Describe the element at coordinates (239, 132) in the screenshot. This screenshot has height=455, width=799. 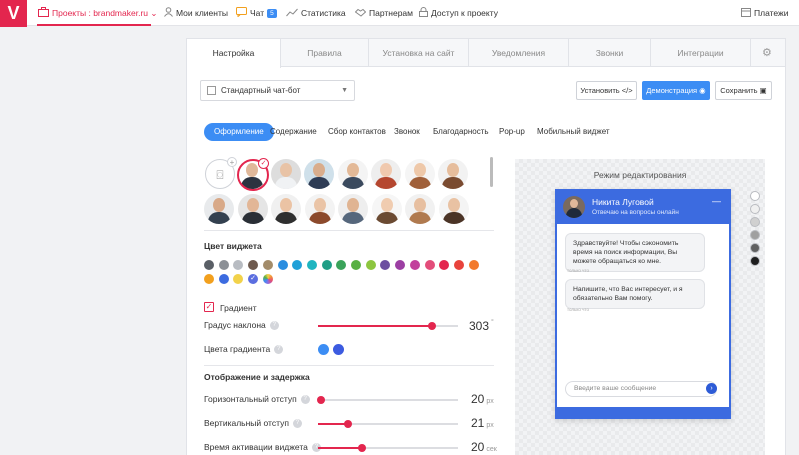
I see `subtab-design: Оформление` at that location.